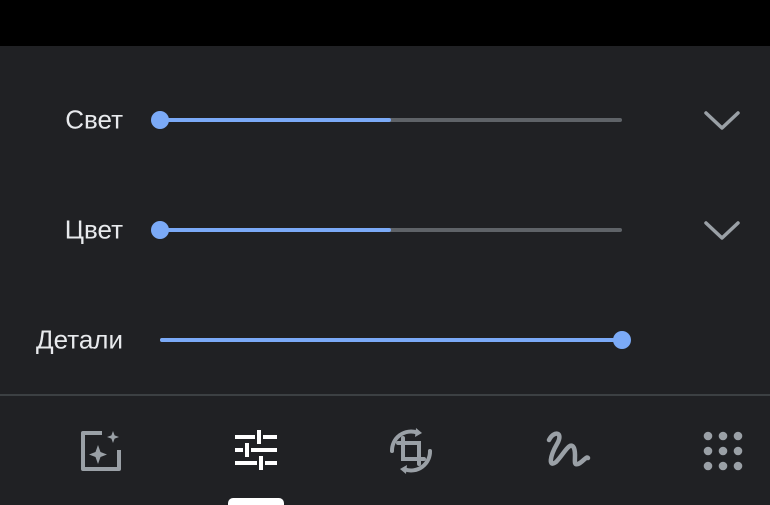  I want to click on more-tools-icon, so click(723, 451).